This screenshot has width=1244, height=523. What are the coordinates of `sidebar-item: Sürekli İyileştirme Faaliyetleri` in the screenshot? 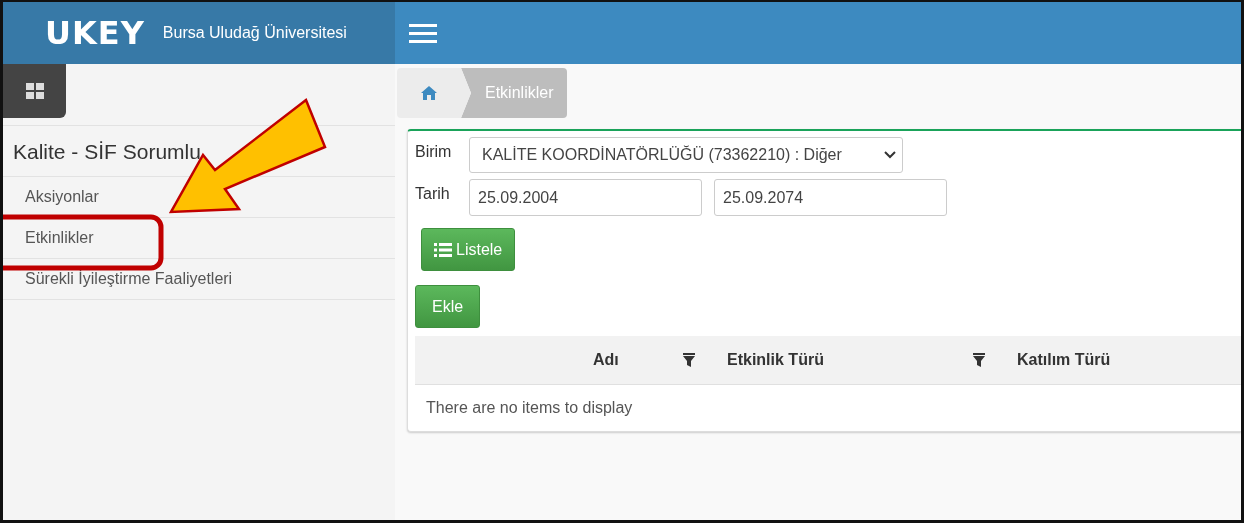 It's located at (199, 279).